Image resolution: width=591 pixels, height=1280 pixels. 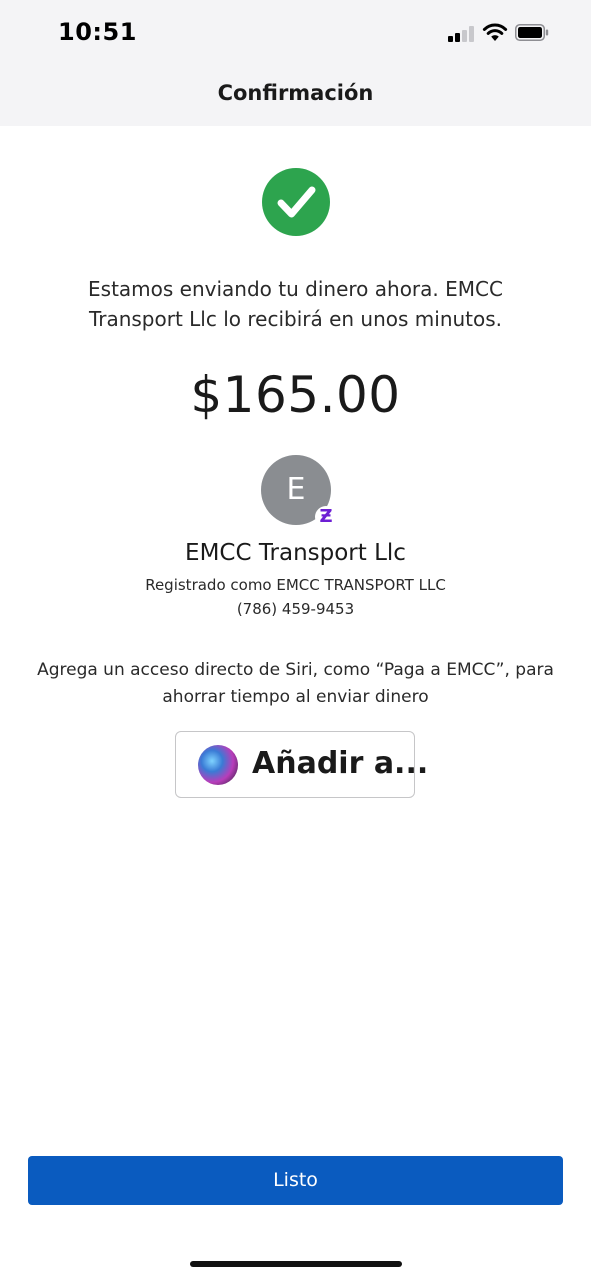 What do you see at coordinates (295, 553) in the screenshot?
I see `recipient-name: EMCC Transport Llc` at bounding box center [295, 553].